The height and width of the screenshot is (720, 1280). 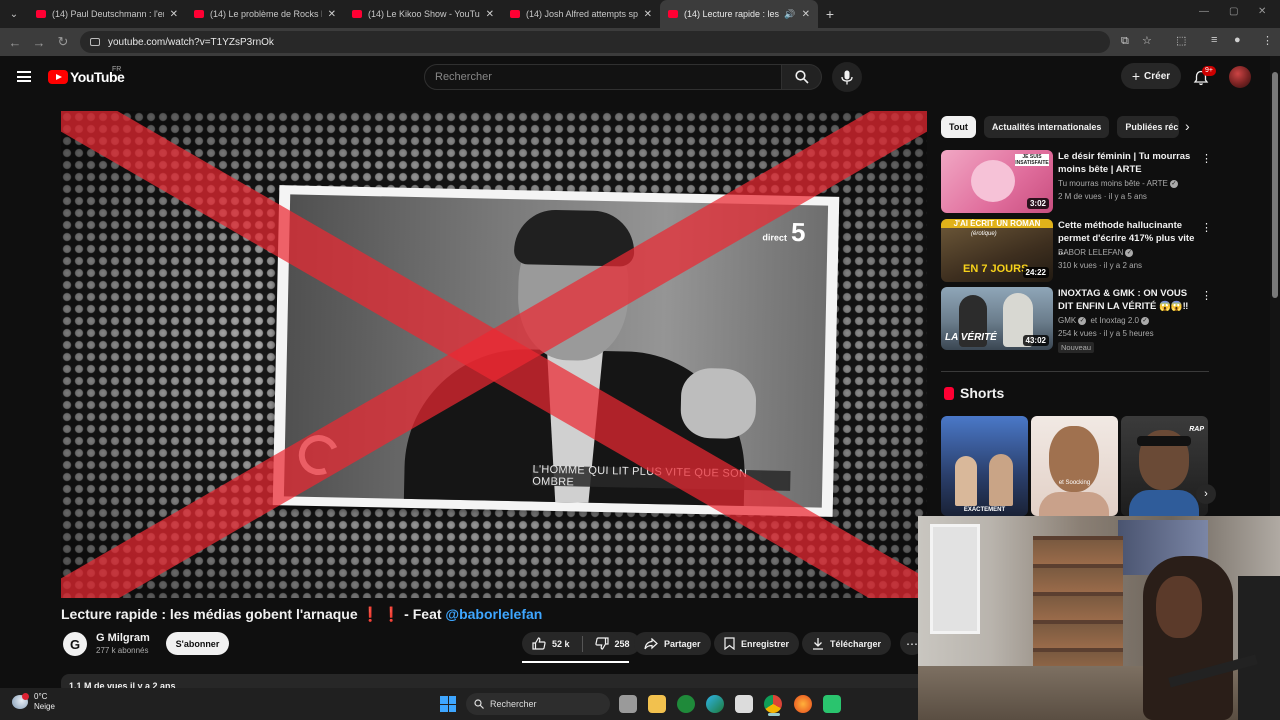 What do you see at coordinates (984, 466) in the screenshot?
I see `short-thumbnail: EXACTEMENT` at bounding box center [984, 466].